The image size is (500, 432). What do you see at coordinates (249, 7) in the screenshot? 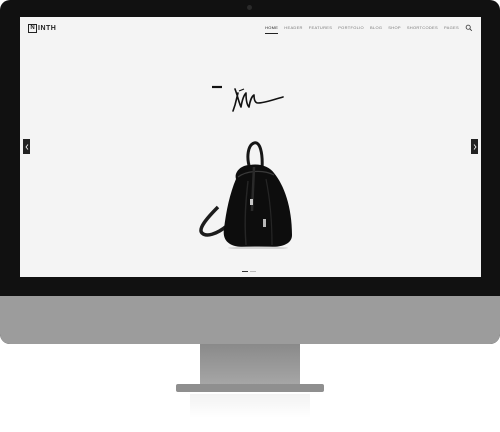
I see `webcam` at bounding box center [249, 7].